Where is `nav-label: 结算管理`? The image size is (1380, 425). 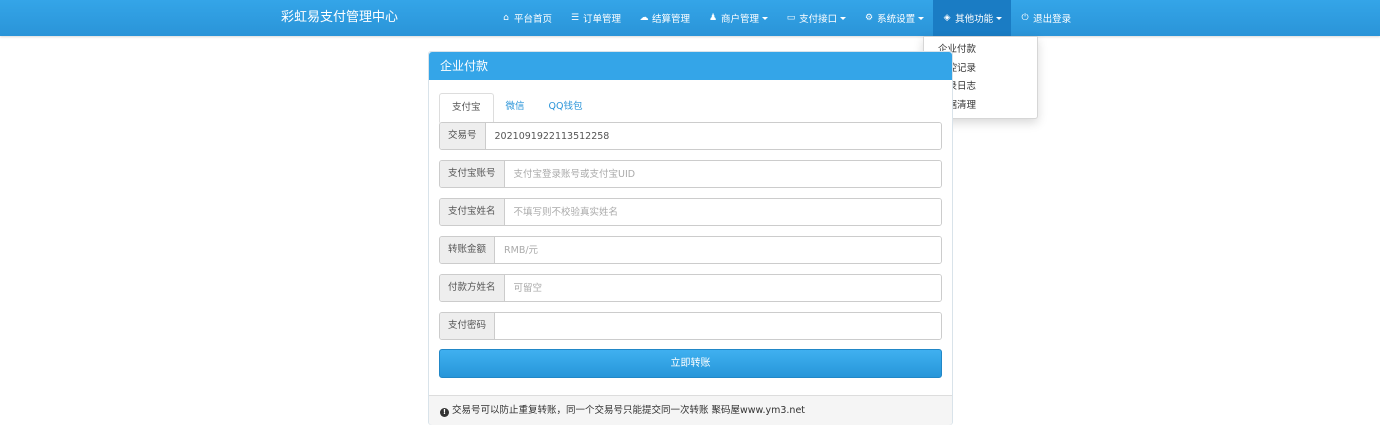
nav-label: 结算管理 is located at coordinates (671, 19).